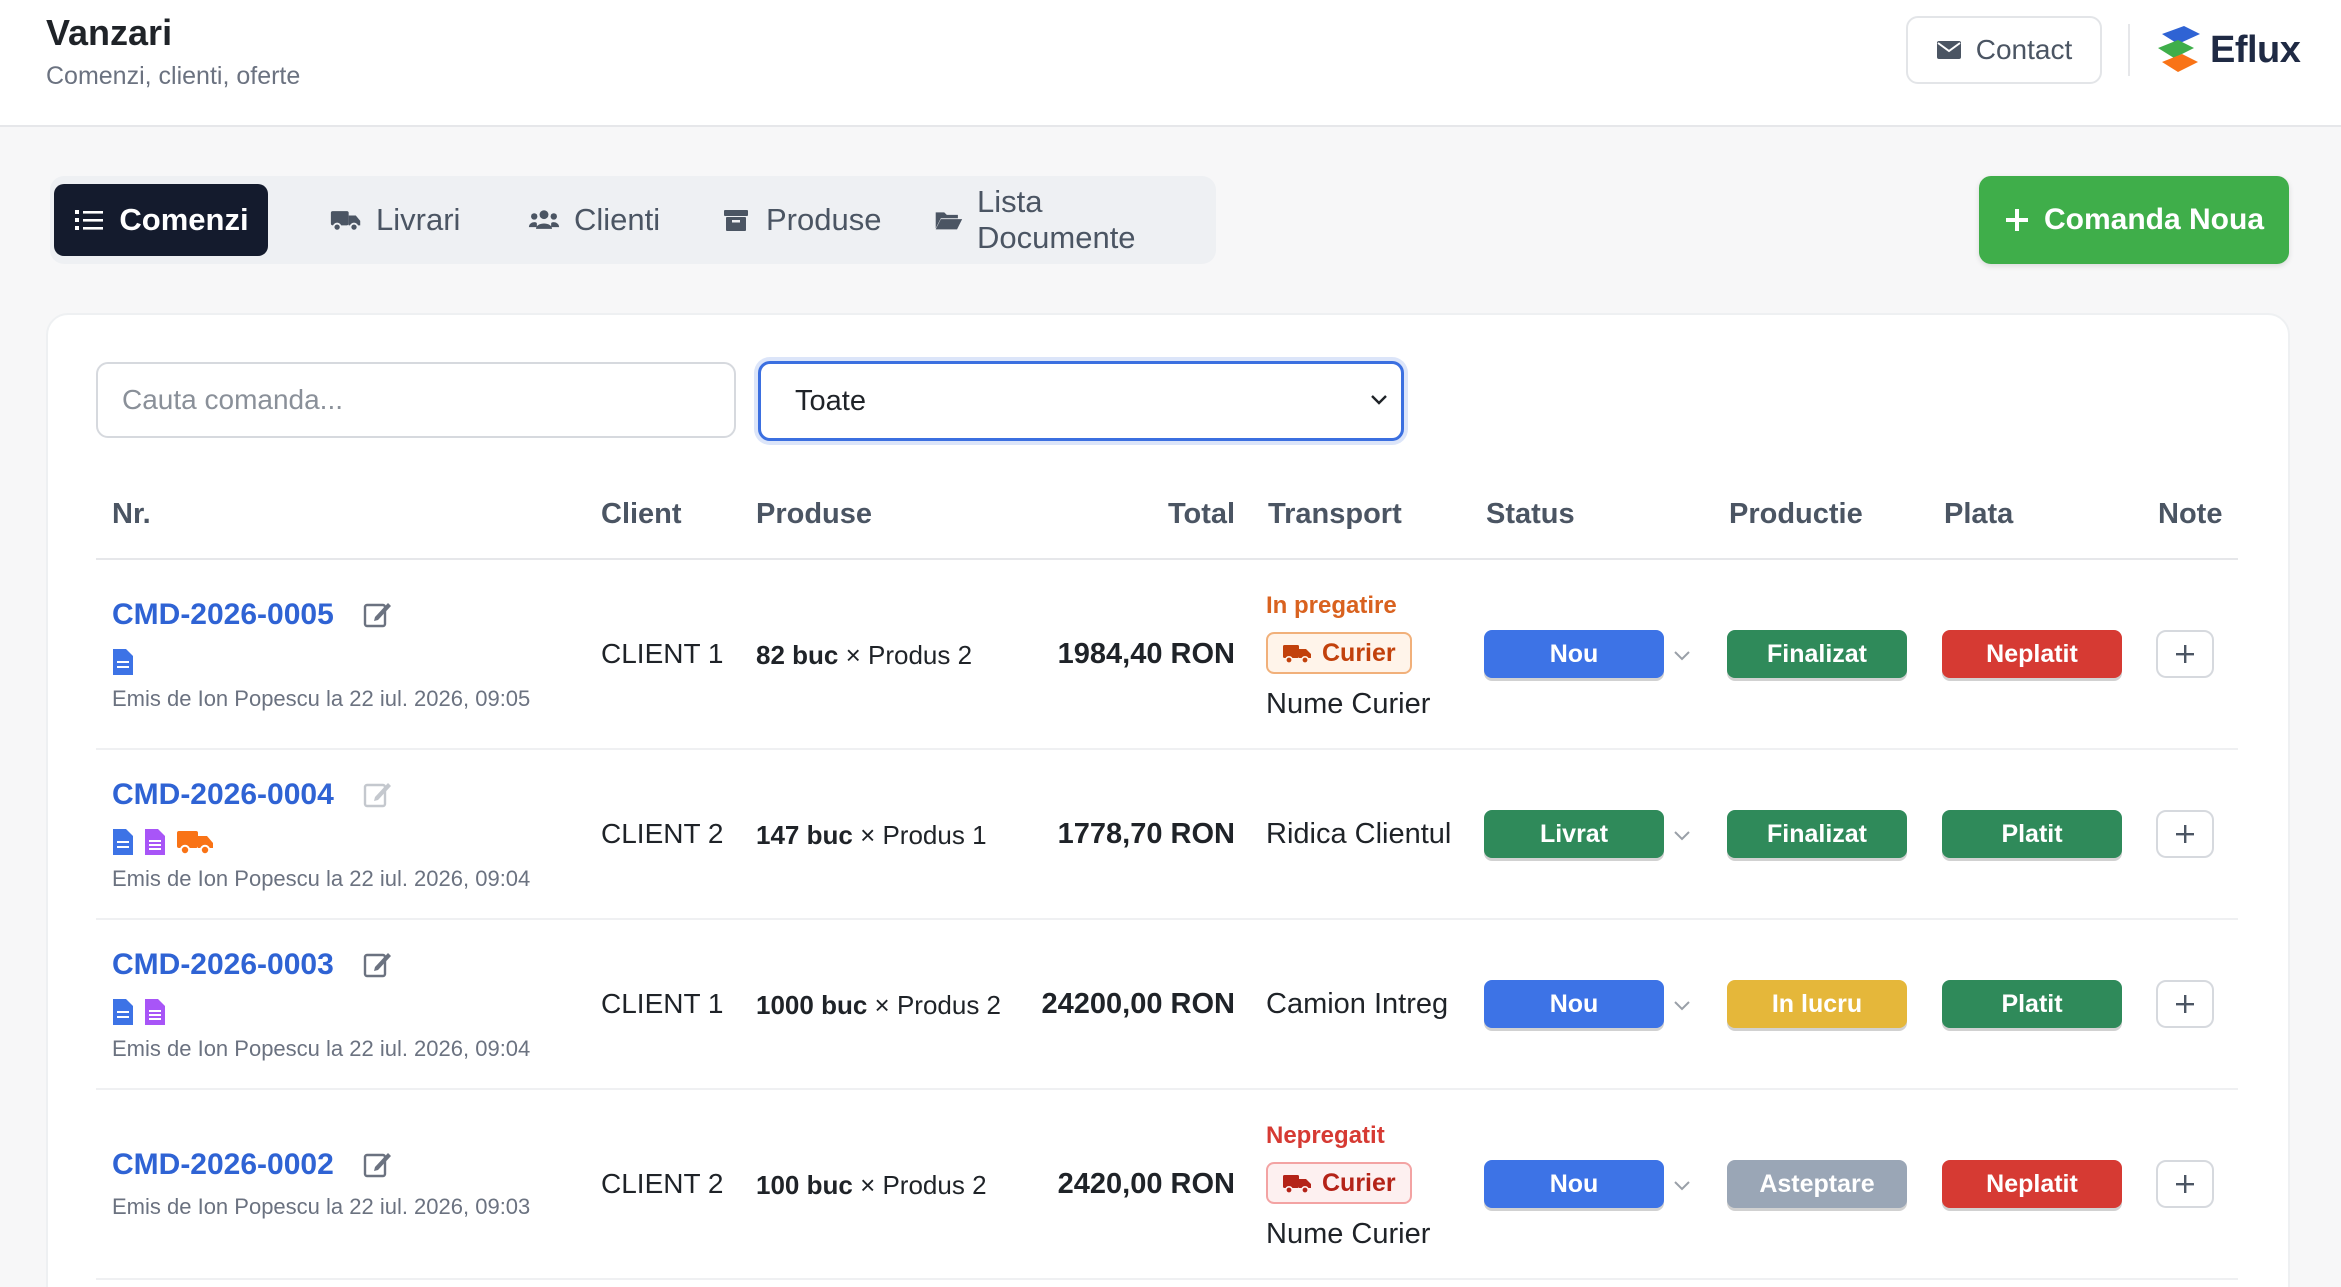 The image size is (2341, 1287). I want to click on order-client: CLIENT 2, so click(662, 833).